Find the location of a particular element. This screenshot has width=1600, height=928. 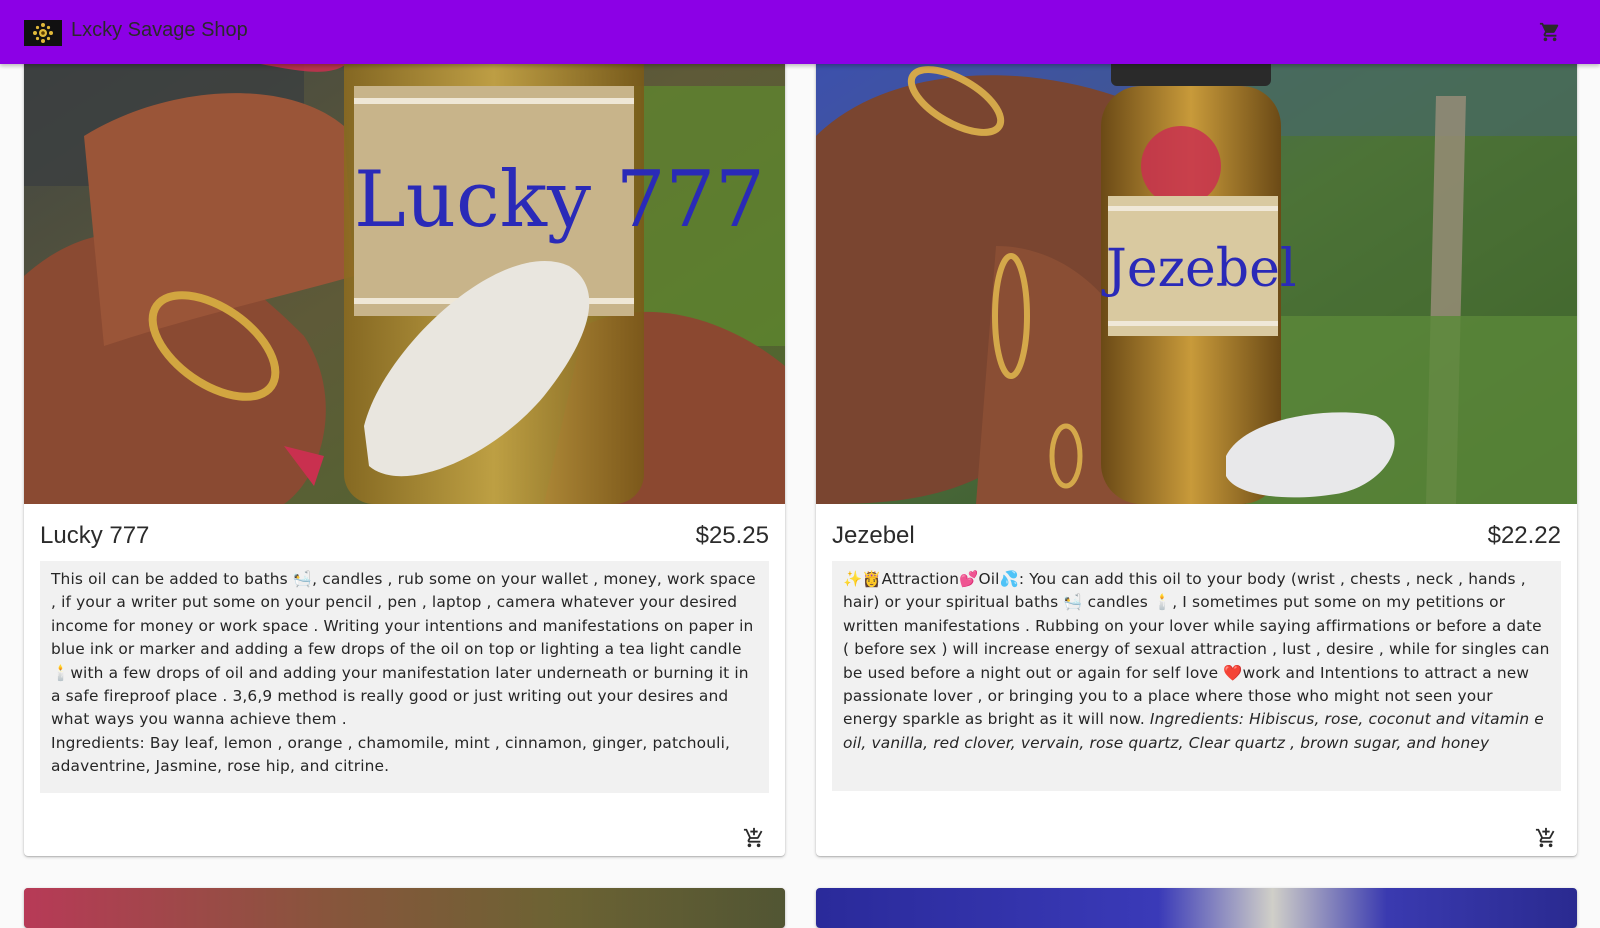

app-bar: Lxcky Savage Shop is located at coordinates (800, 32).